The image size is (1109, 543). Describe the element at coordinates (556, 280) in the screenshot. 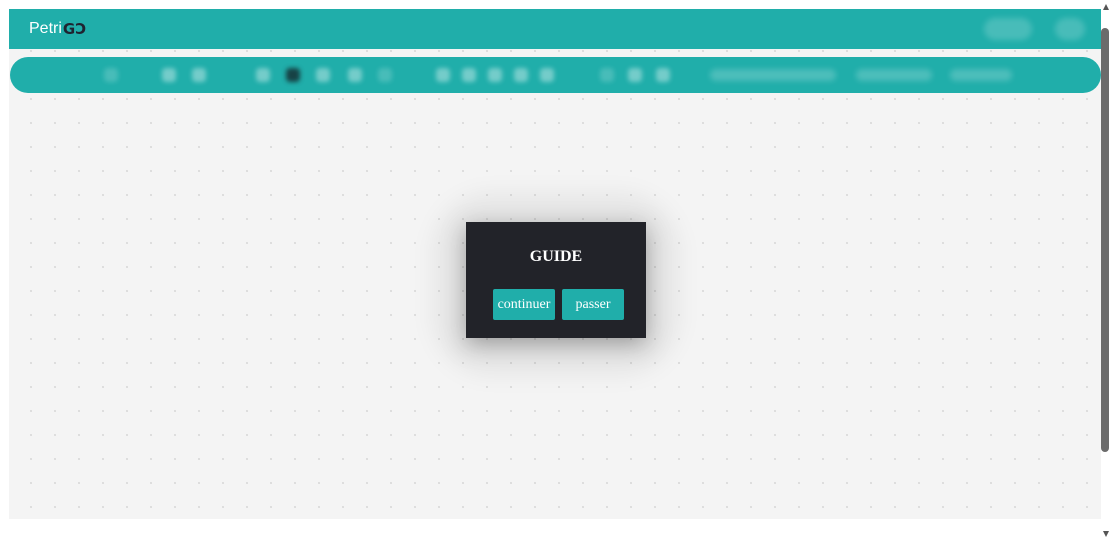

I see `guide-dialog: GUIDE continuer passer` at that location.